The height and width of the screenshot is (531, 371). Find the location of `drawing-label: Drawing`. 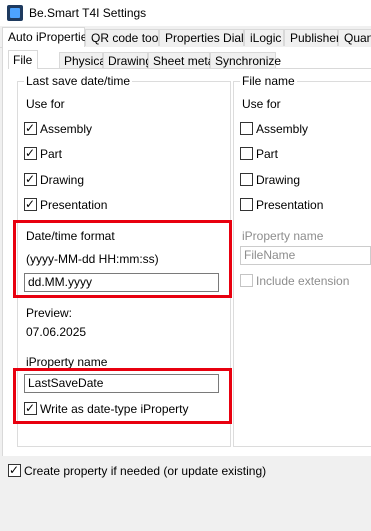

drawing-label: Drawing is located at coordinates (62, 180).